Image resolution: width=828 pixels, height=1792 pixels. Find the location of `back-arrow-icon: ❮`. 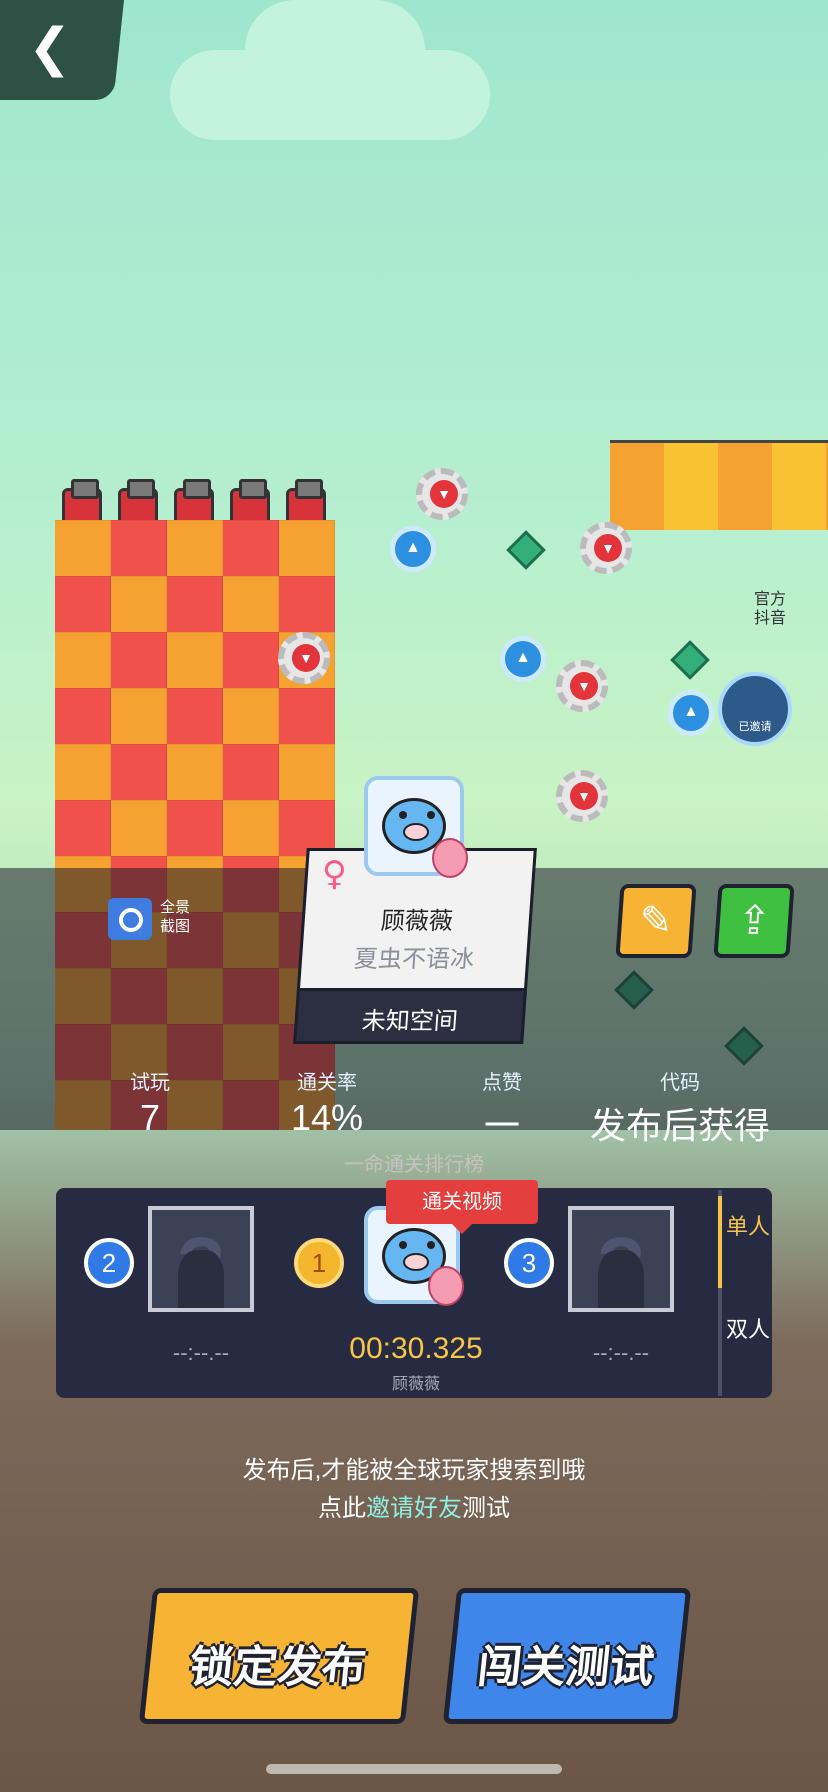

back-arrow-icon: ❮ is located at coordinates (50, 48).